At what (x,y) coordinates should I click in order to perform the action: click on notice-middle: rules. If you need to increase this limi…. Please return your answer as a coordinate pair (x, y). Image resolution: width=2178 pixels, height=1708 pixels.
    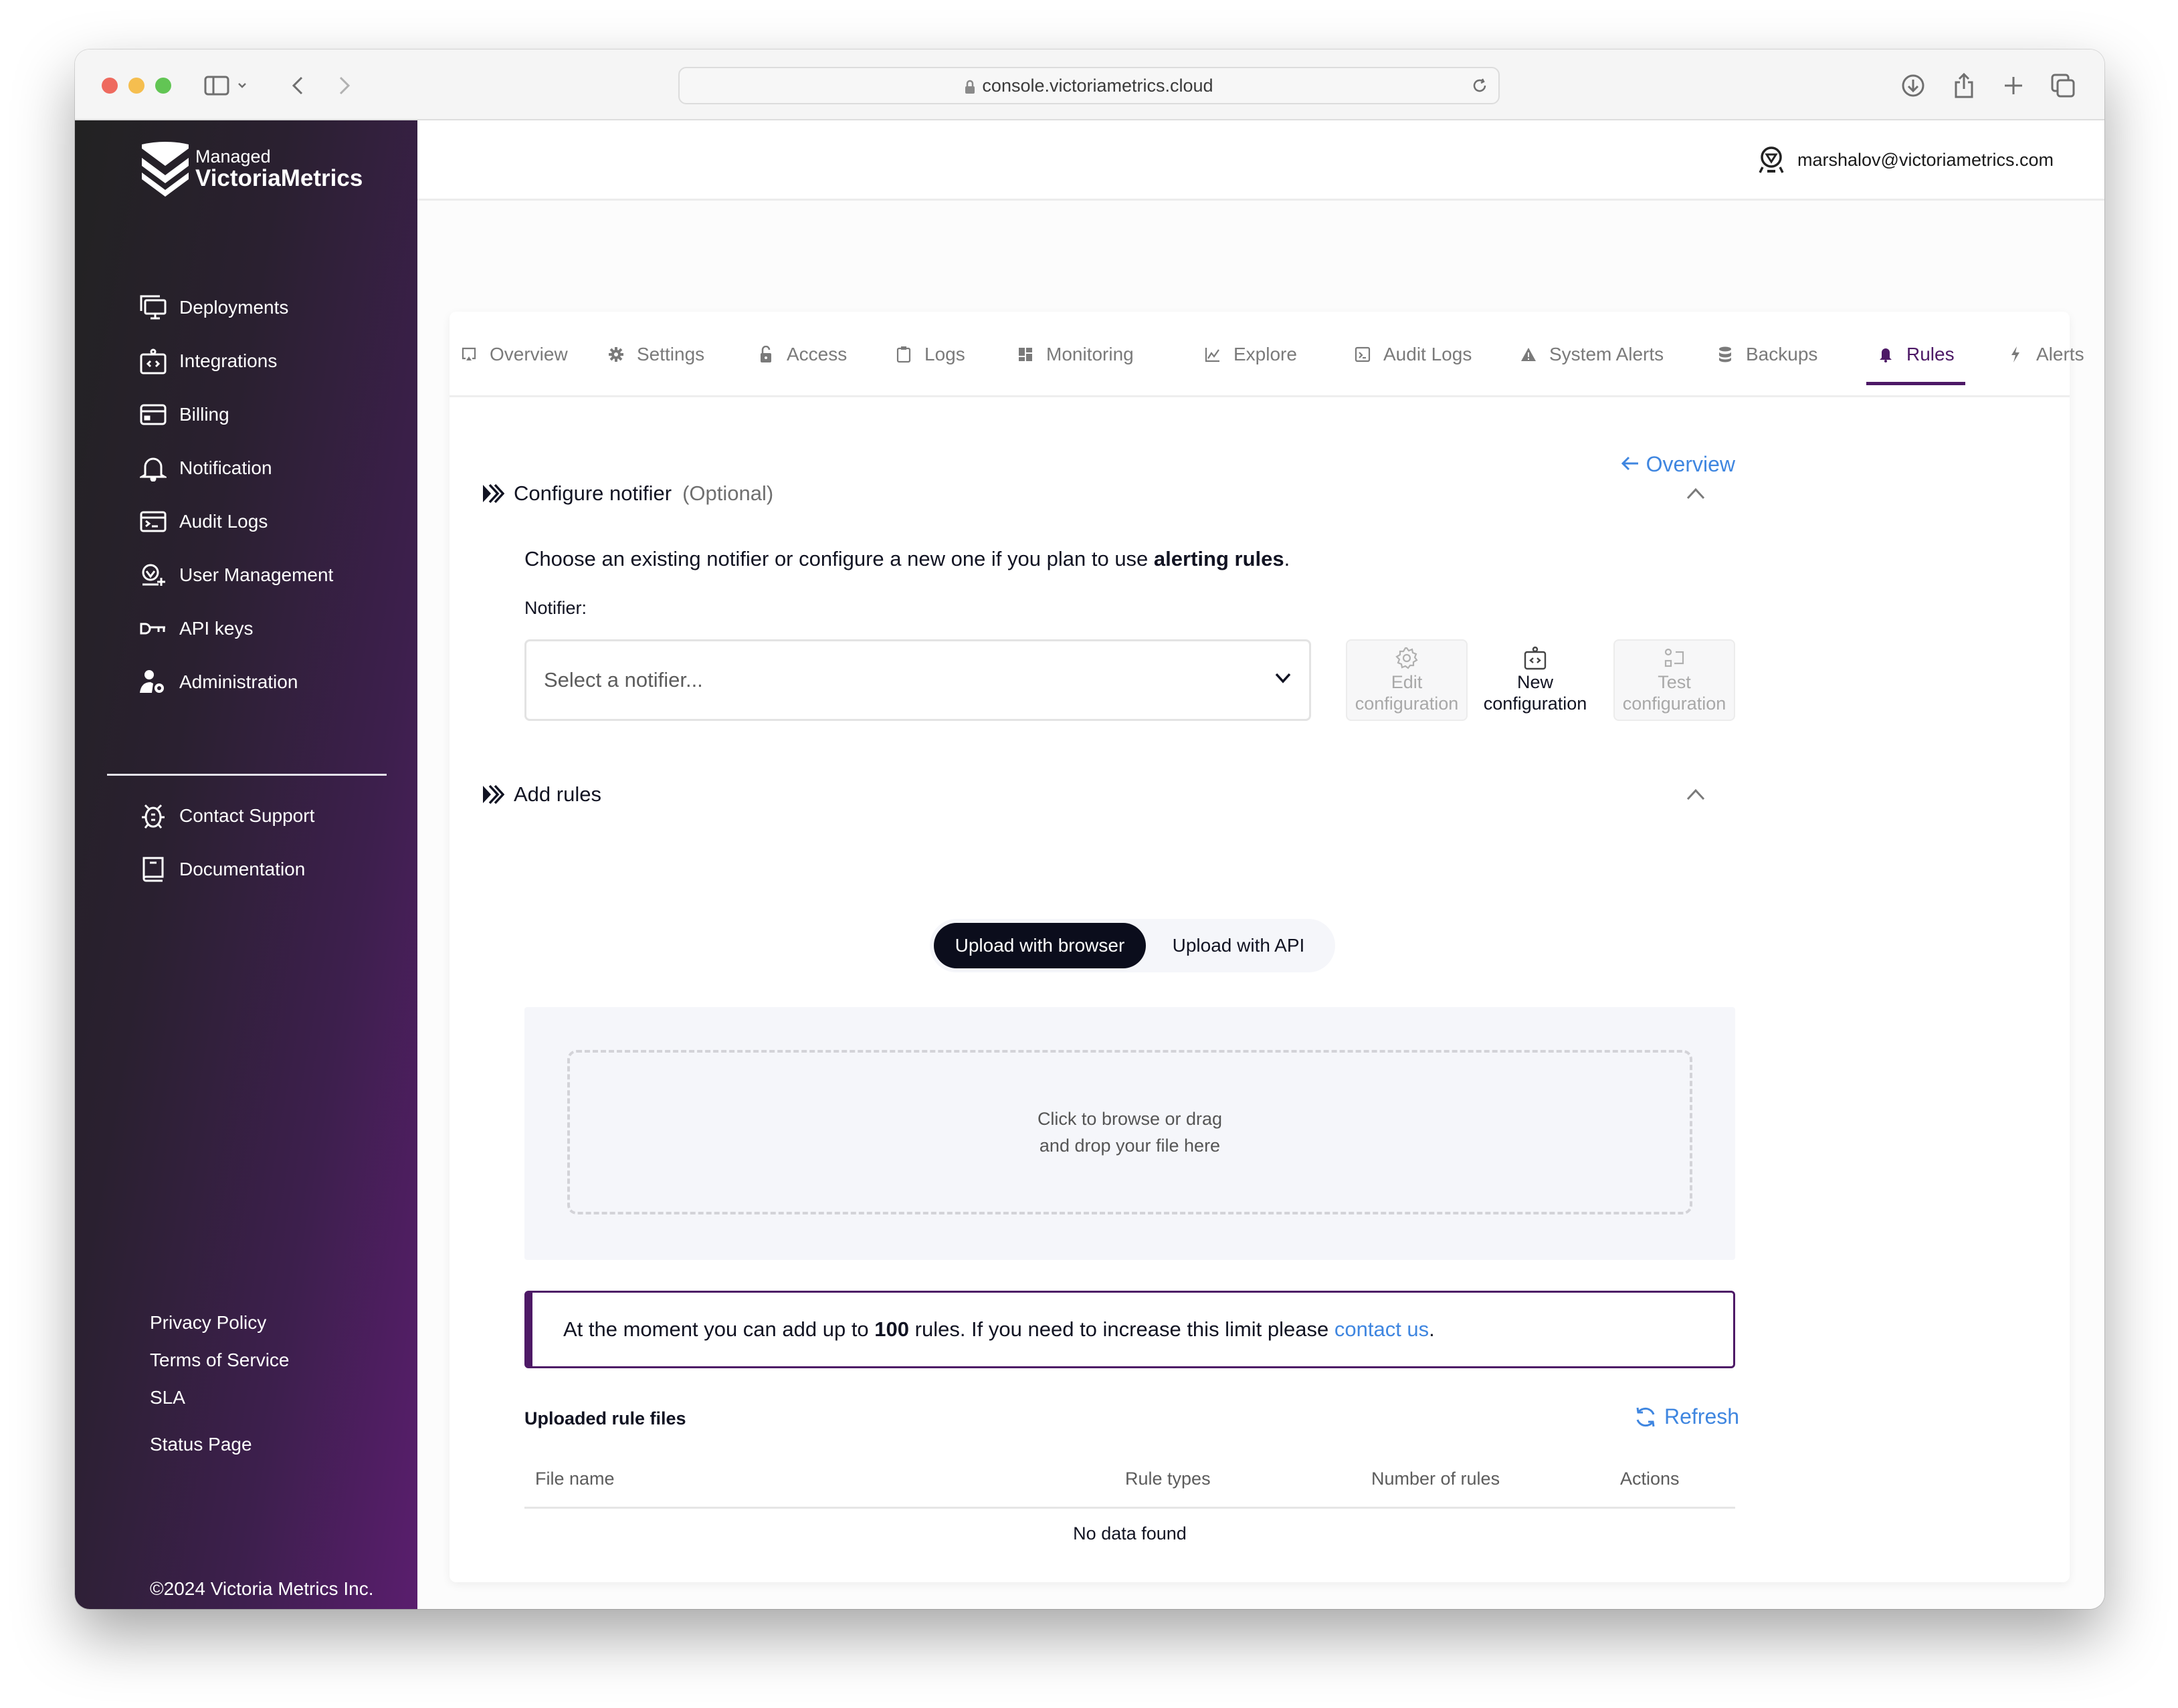
    Looking at the image, I should click on (1122, 1329).